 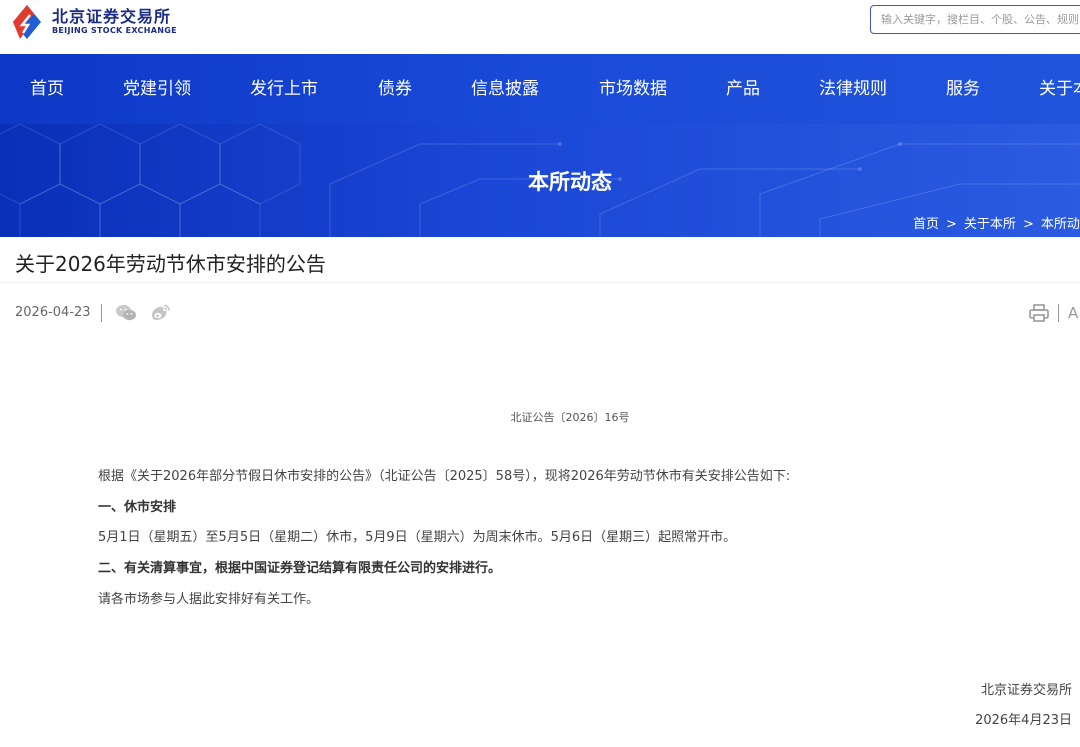 What do you see at coordinates (112, 16) in the screenshot?
I see `logo-text-cn: 北京证券交易所` at bounding box center [112, 16].